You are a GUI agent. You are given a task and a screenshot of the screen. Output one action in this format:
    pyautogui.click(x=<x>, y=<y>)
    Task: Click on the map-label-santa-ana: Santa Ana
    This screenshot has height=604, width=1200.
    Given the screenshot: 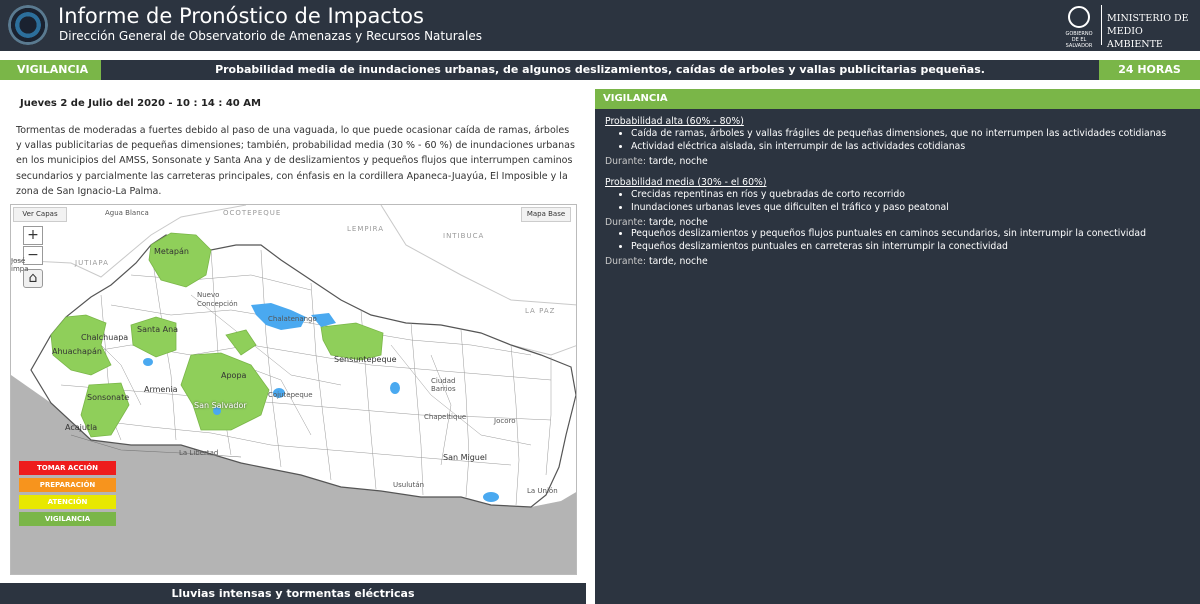 What is the action you would take?
    pyautogui.click(x=158, y=329)
    